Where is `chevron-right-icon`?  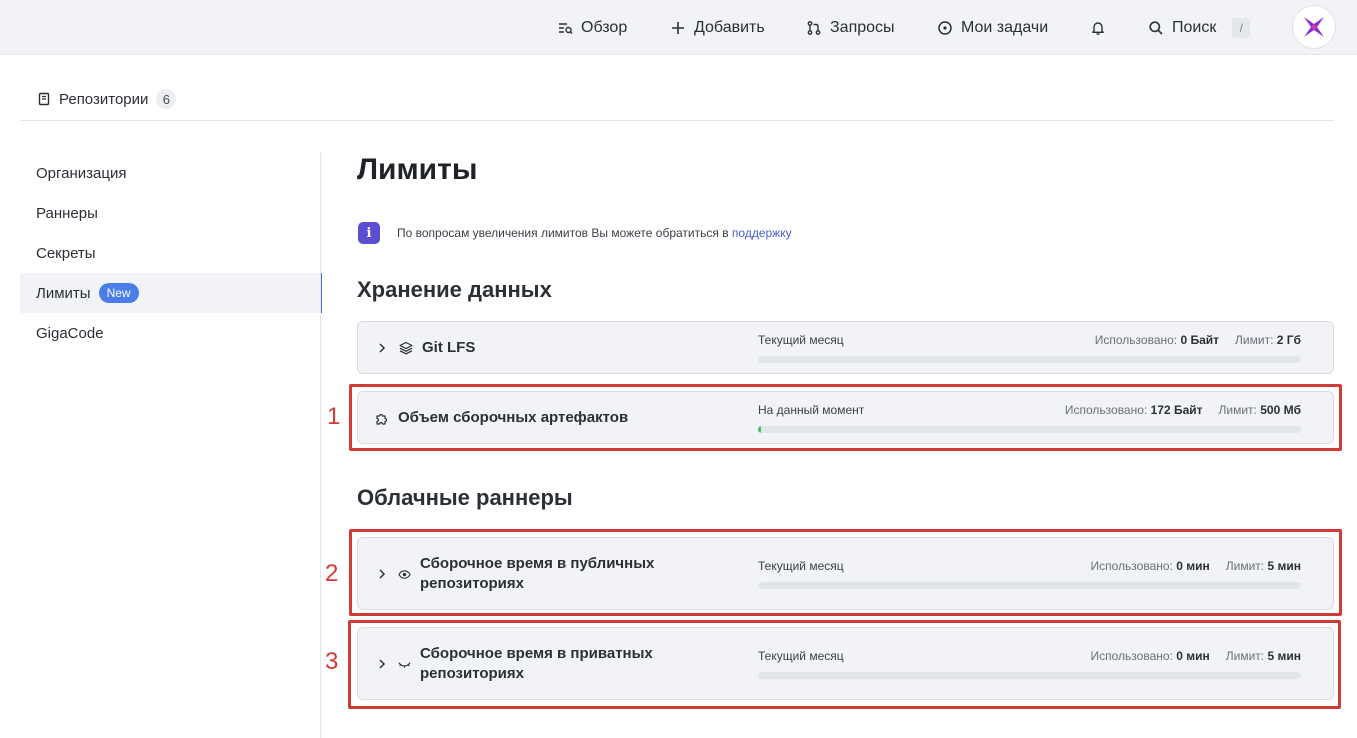
chevron-right-icon is located at coordinates (382, 348).